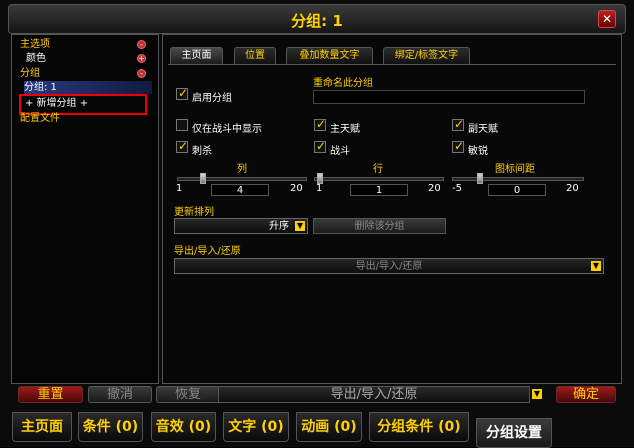 The image size is (634, 448). Describe the element at coordinates (227, 129) in the screenshot. I see `checkbox-label: 仅在战斗中显示` at that location.